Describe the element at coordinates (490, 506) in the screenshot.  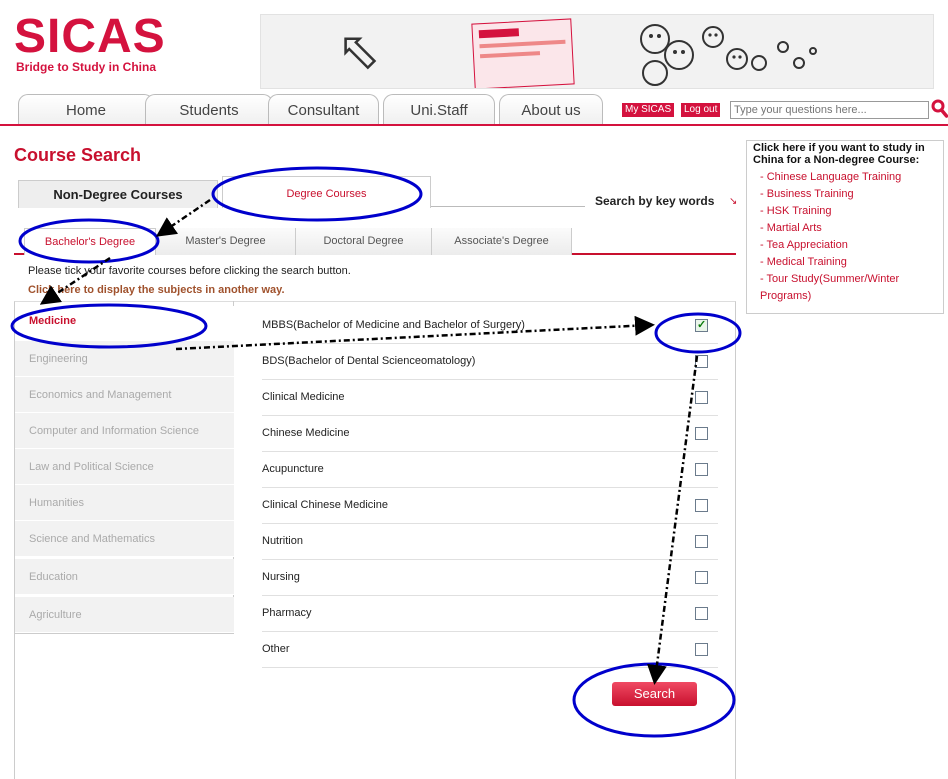
I see `course-row: Clinical Chinese Medicine` at that location.